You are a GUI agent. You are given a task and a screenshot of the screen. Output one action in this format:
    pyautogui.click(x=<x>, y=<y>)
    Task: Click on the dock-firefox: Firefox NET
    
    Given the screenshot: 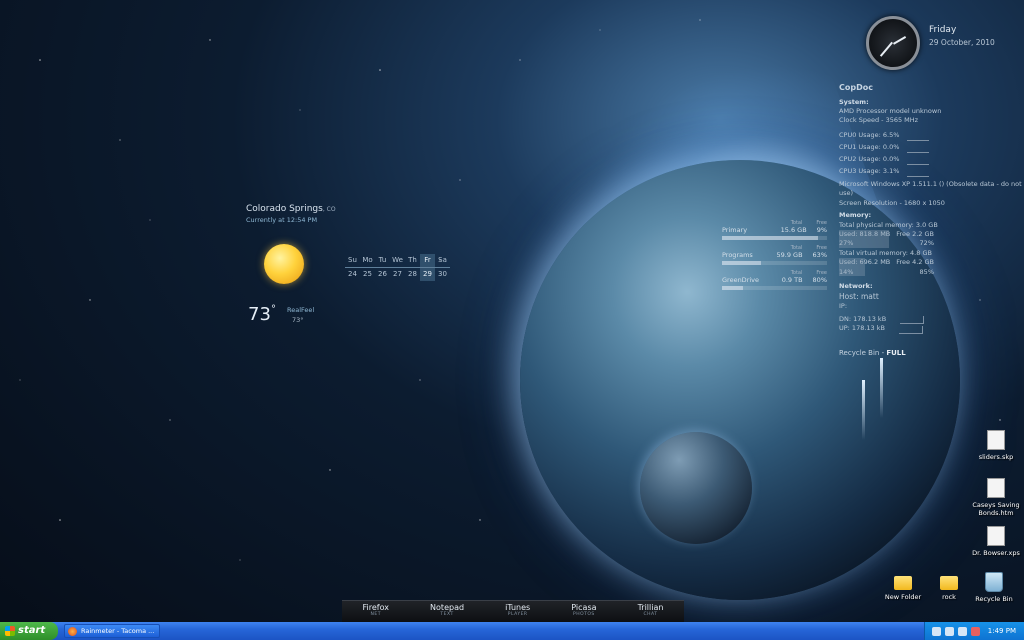 What is the action you would take?
    pyautogui.click(x=376, y=611)
    